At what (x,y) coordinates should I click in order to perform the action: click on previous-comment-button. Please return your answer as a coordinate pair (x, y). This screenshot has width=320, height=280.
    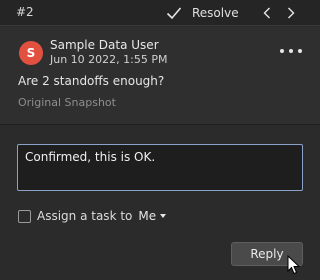
    Looking at the image, I should click on (267, 13).